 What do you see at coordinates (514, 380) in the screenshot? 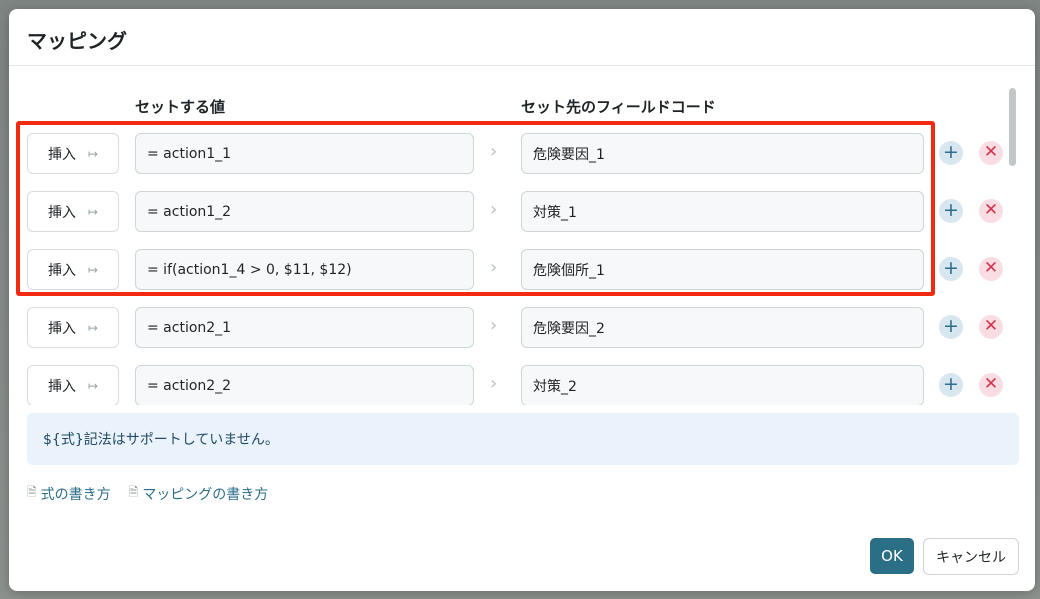
I see `mapping-row: 挿入 ↦ = action2_2 › 対策_2 + ✕` at bounding box center [514, 380].